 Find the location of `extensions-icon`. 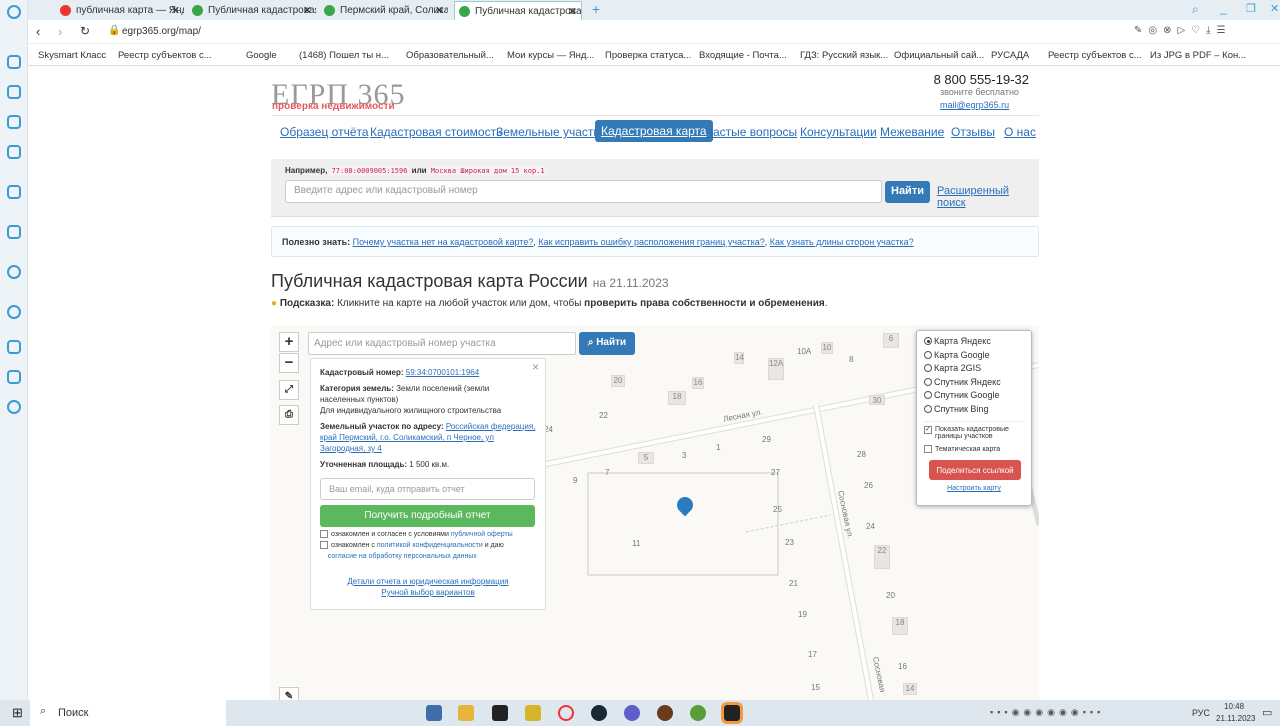

extensions-icon is located at coordinates (14, 377).